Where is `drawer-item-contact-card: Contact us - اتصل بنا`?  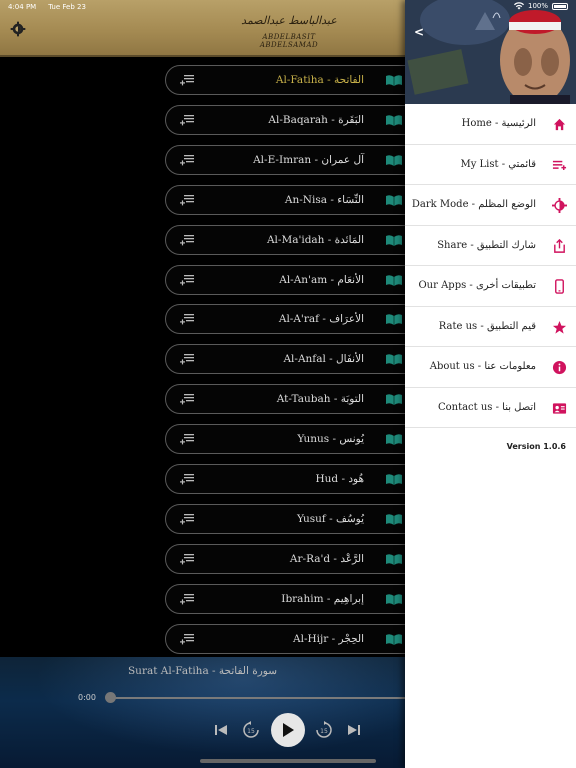
drawer-item-contact-card: Contact us - اتصل بنا is located at coordinates (490, 408).